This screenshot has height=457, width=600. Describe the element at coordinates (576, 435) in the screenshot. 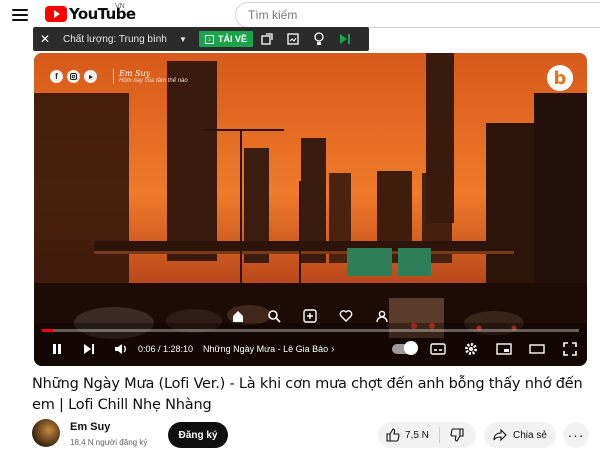

I see `more-options-icon: ···` at that location.